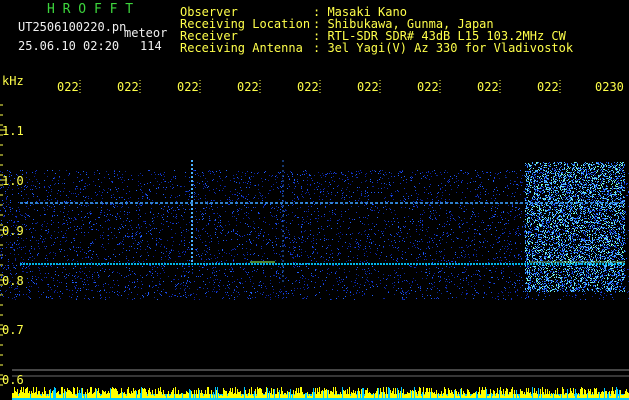 The height and width of the screenshot is (400, 629). I want to click on info-label-antenna: Receiving Antenna, so click(241, 48).